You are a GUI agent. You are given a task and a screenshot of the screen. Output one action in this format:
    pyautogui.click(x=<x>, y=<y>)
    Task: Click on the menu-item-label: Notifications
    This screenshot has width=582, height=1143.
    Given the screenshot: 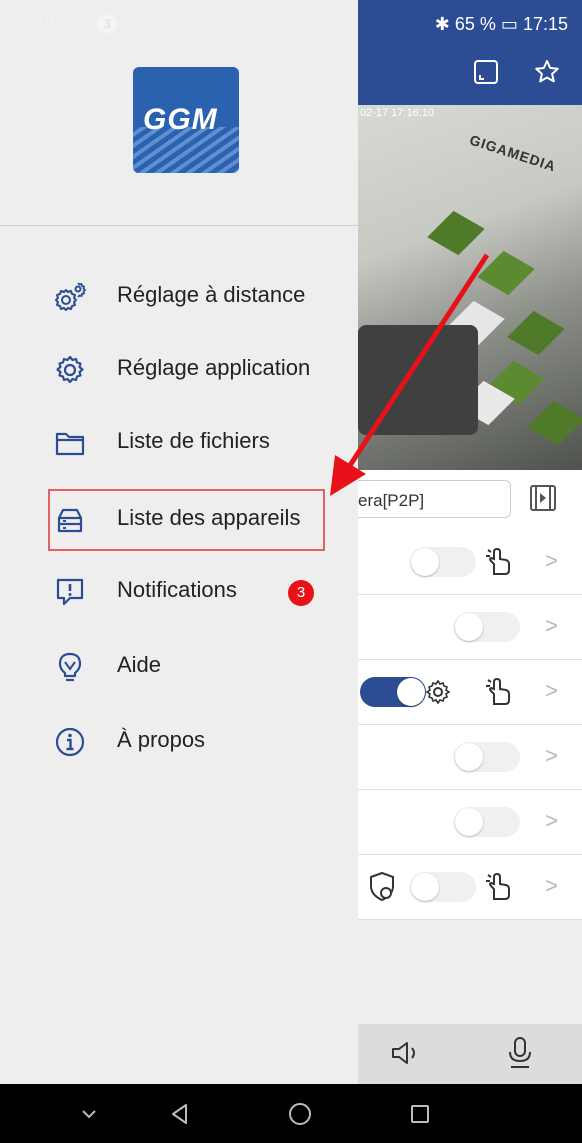 What is the action you would take?
    pyautogui.click(x=177, y=589)
    